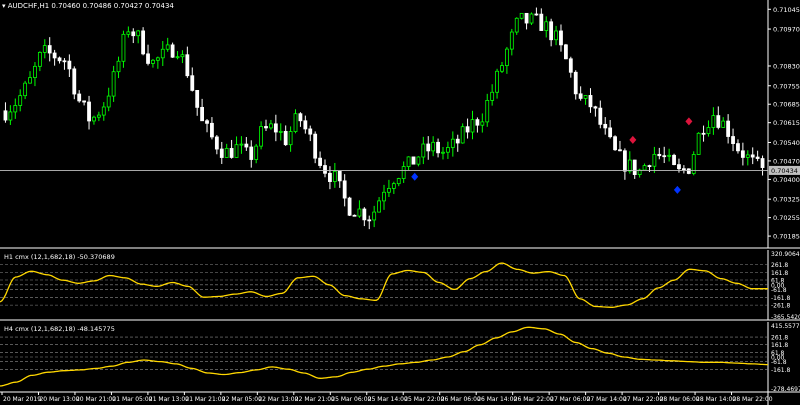 The image size is (800, 405). What do you see at coordinates (779, 273) in the screenshot?
I see `indicator-tick-label: 161.8` at bounding box center [779, 273].